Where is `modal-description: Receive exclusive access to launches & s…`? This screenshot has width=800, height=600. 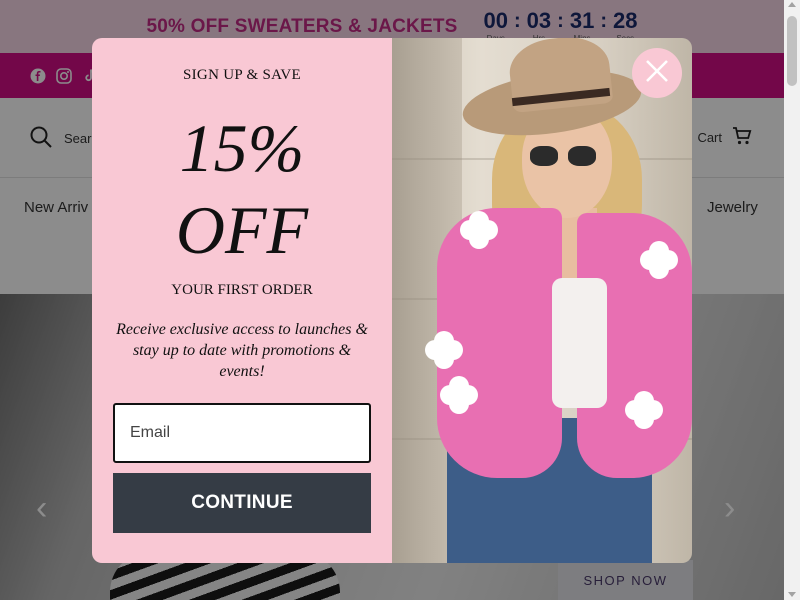 modal-description: Receive exclusive access to launches & s… is located at coordinates (242, 350).